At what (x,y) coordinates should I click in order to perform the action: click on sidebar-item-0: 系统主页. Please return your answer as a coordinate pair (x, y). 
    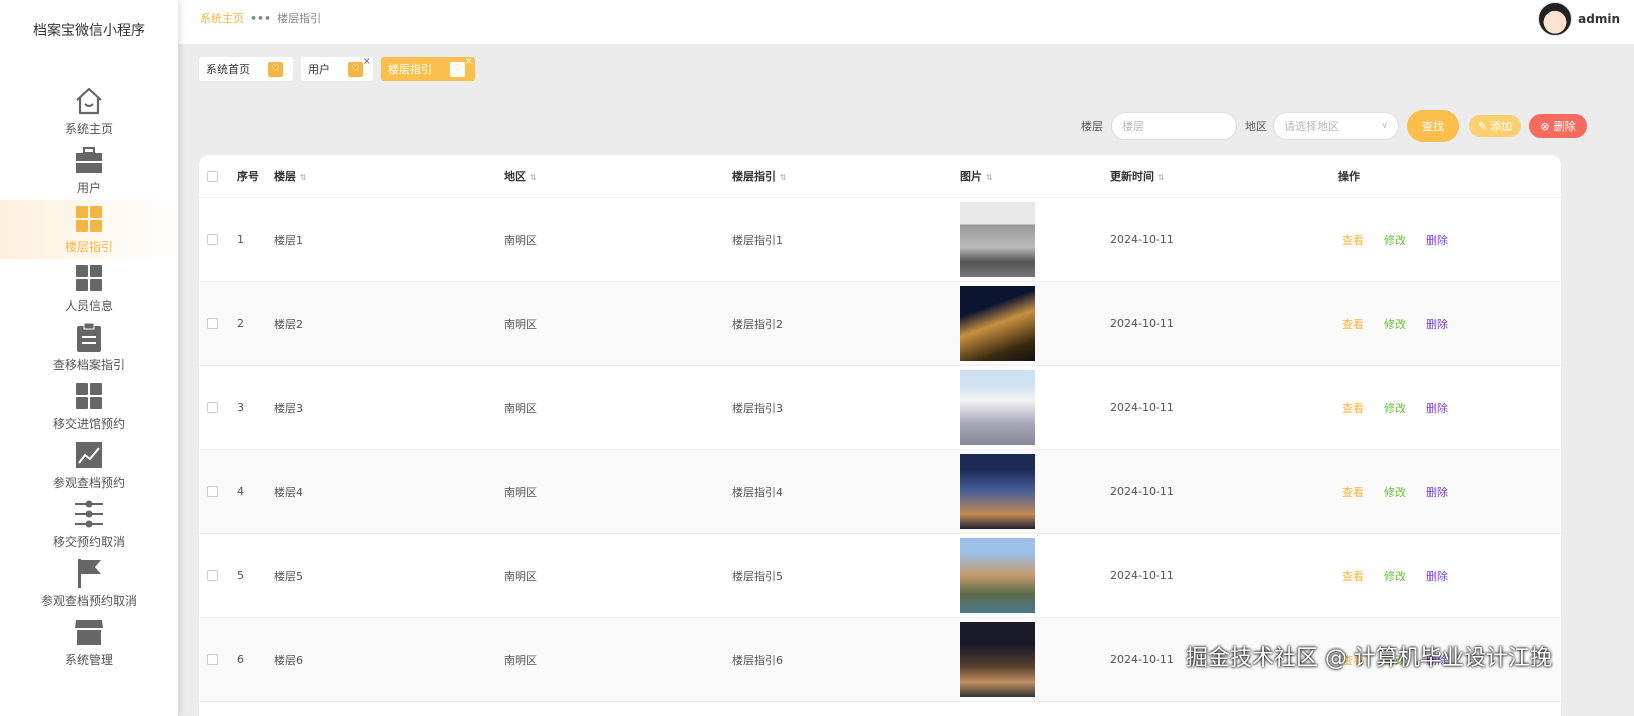
    Looking at the image, I should click on (89, 111).